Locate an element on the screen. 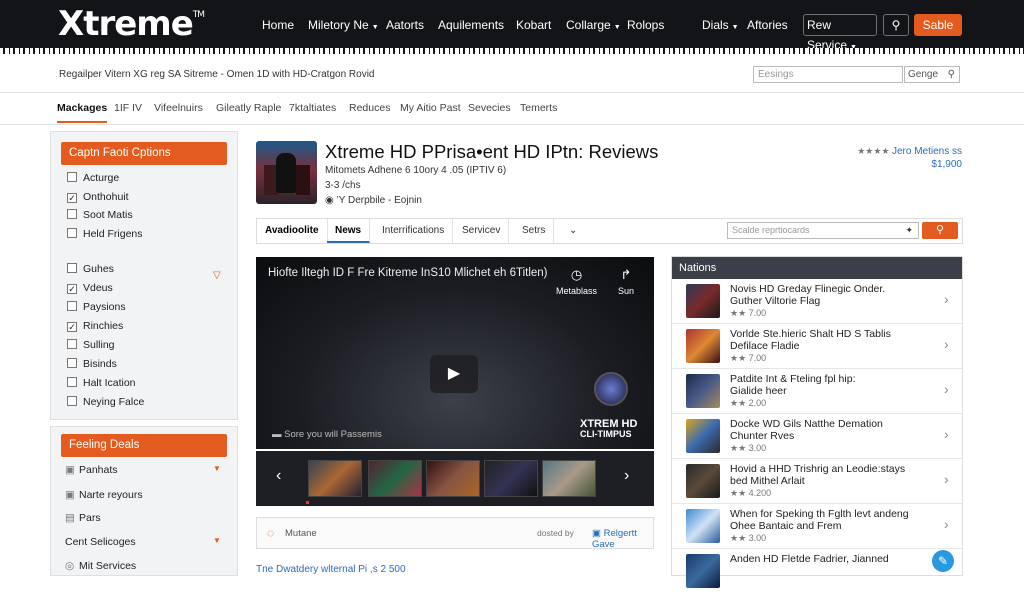 The height and width of the screenshot is (594, 1024). play-button: ▶ is located at coordinates (454, 374).